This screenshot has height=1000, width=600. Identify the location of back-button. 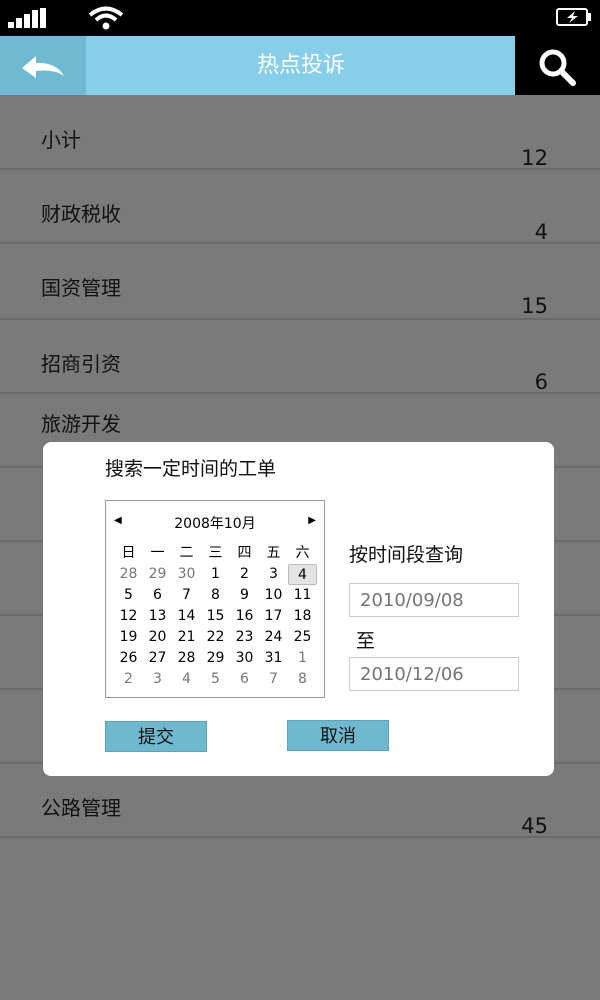
(43, 65).